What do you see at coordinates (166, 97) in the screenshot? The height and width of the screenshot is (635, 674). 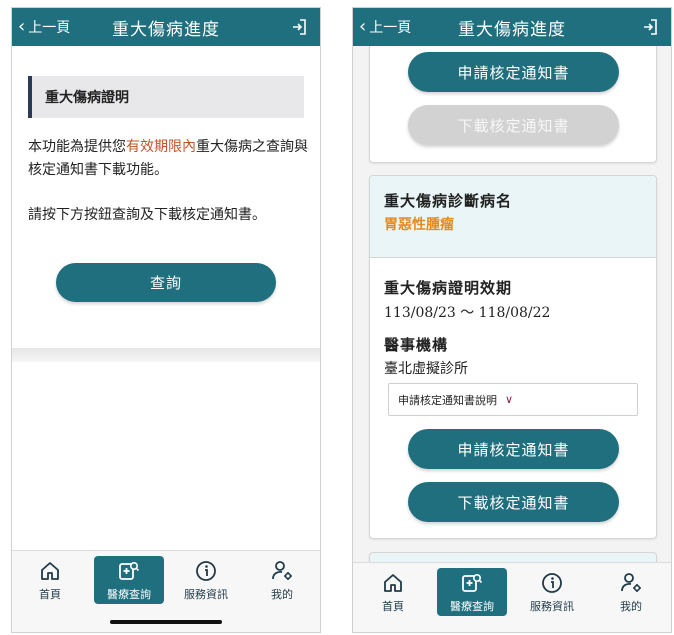 I see `section-header: 重大傷病證明` at bounding box center [166, 97].